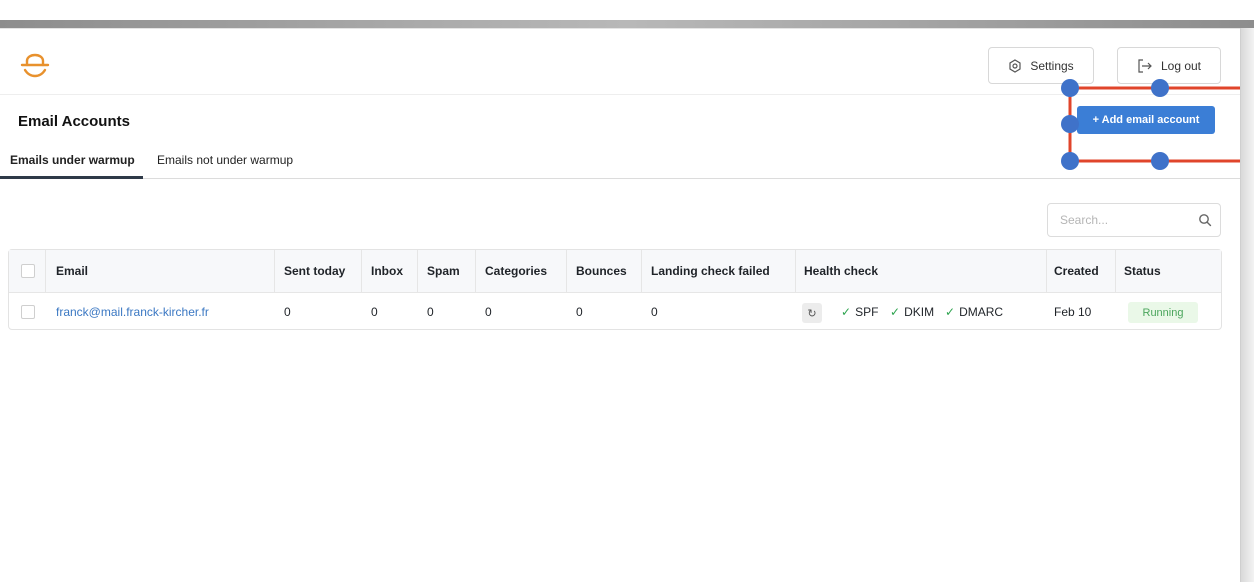 This screenshot has height=582, width=1254. Describe the element at coordinates (1142, 271) in the screenshot. I see `col-status: Status` at that location.